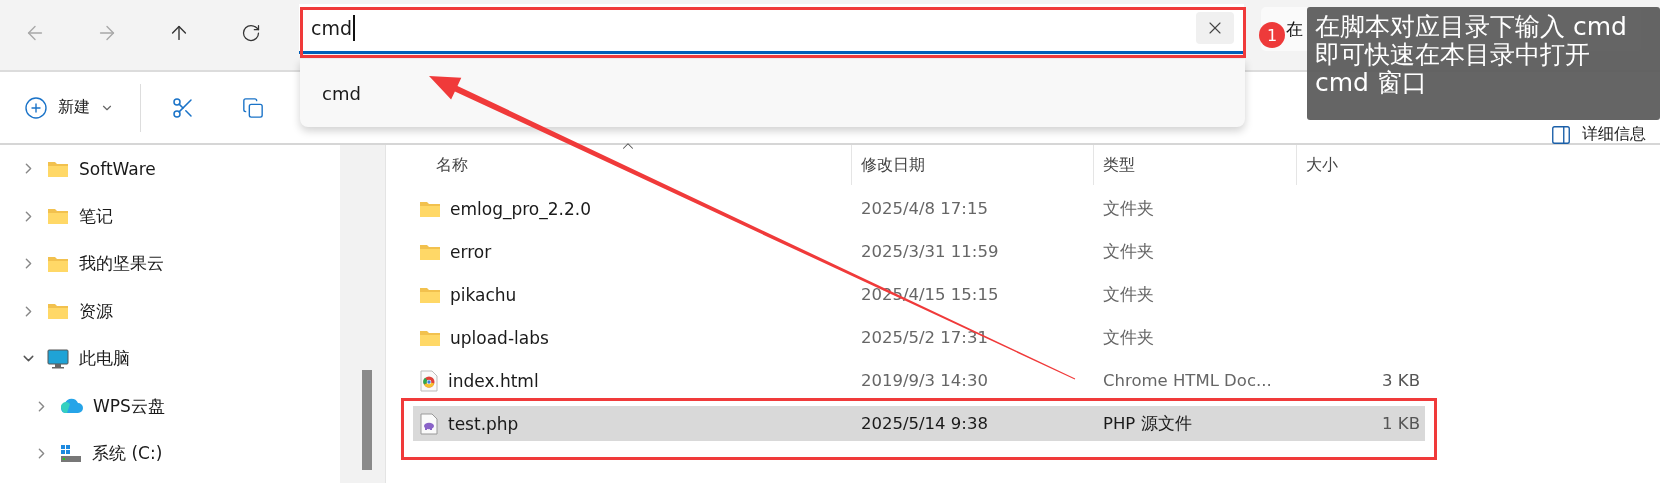 The height and width of the screenshot is (483, 1660). I want to click on file-row: upload-labs 2025/5/2 17:31 文件夹, so click(919, 337).